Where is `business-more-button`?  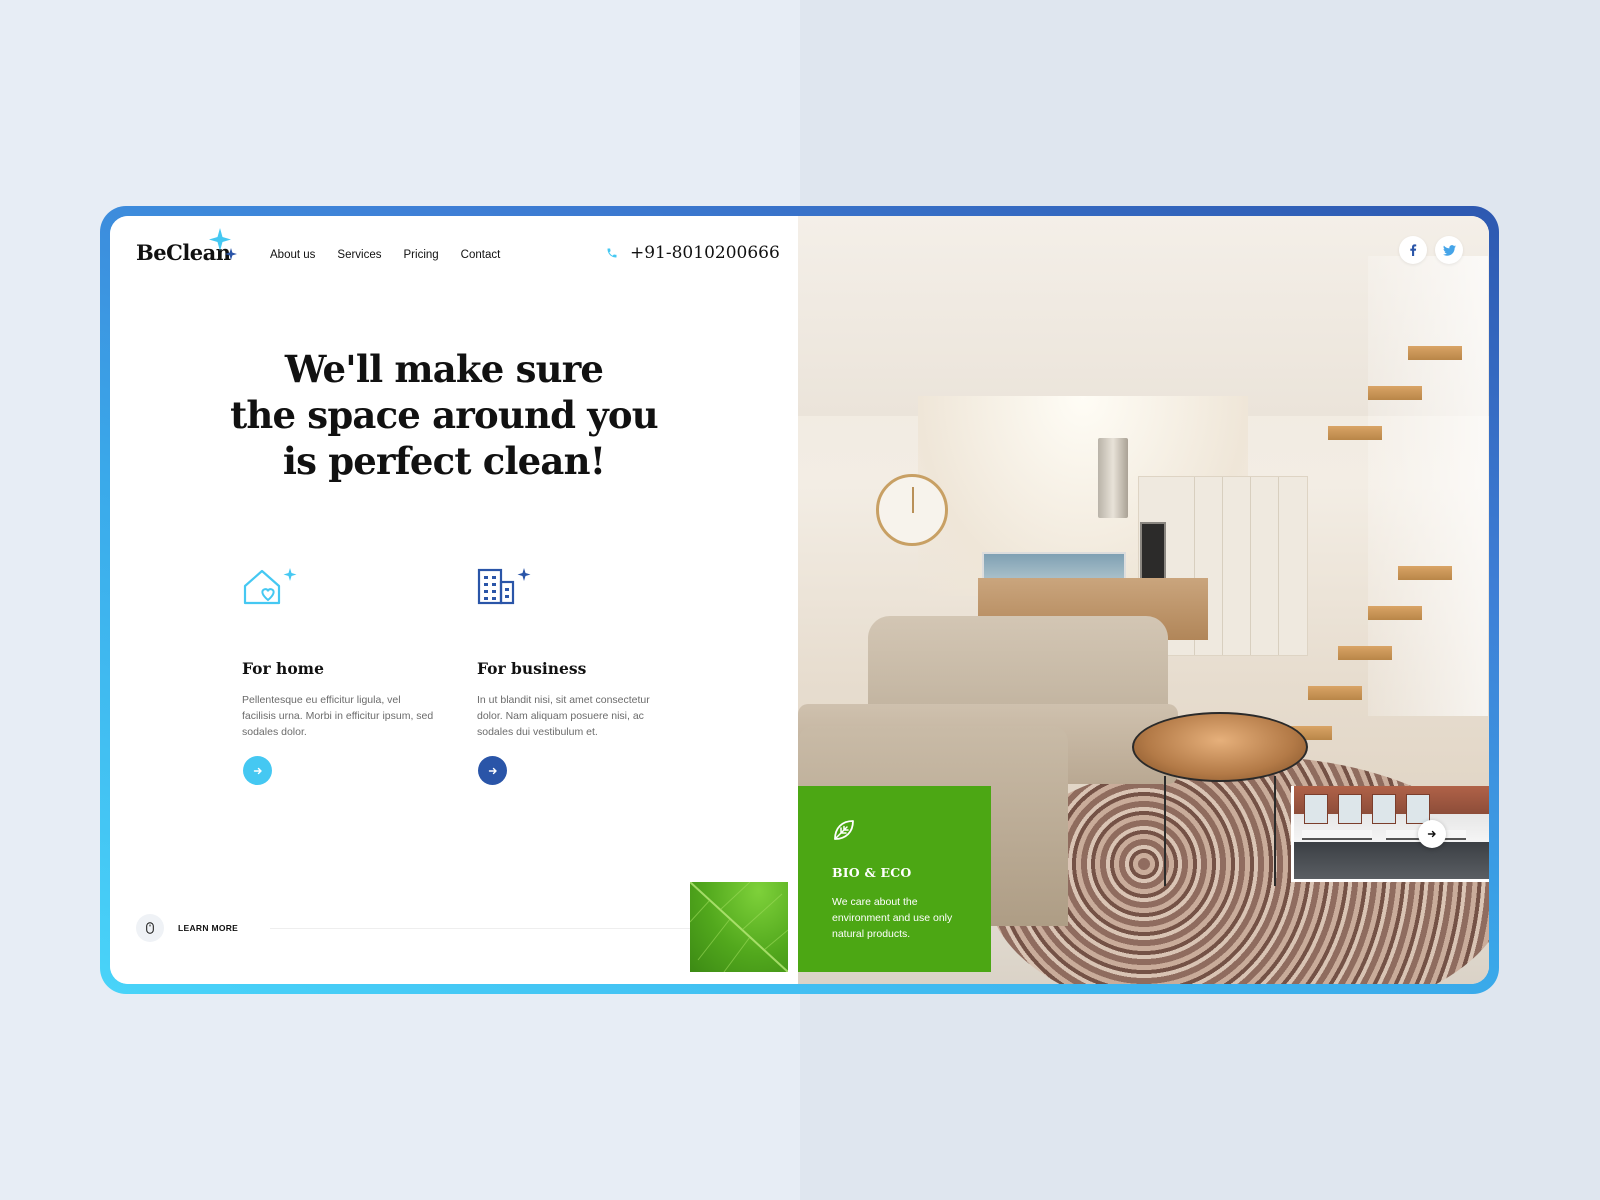 business-more-button is located at coordinates (492, 770).